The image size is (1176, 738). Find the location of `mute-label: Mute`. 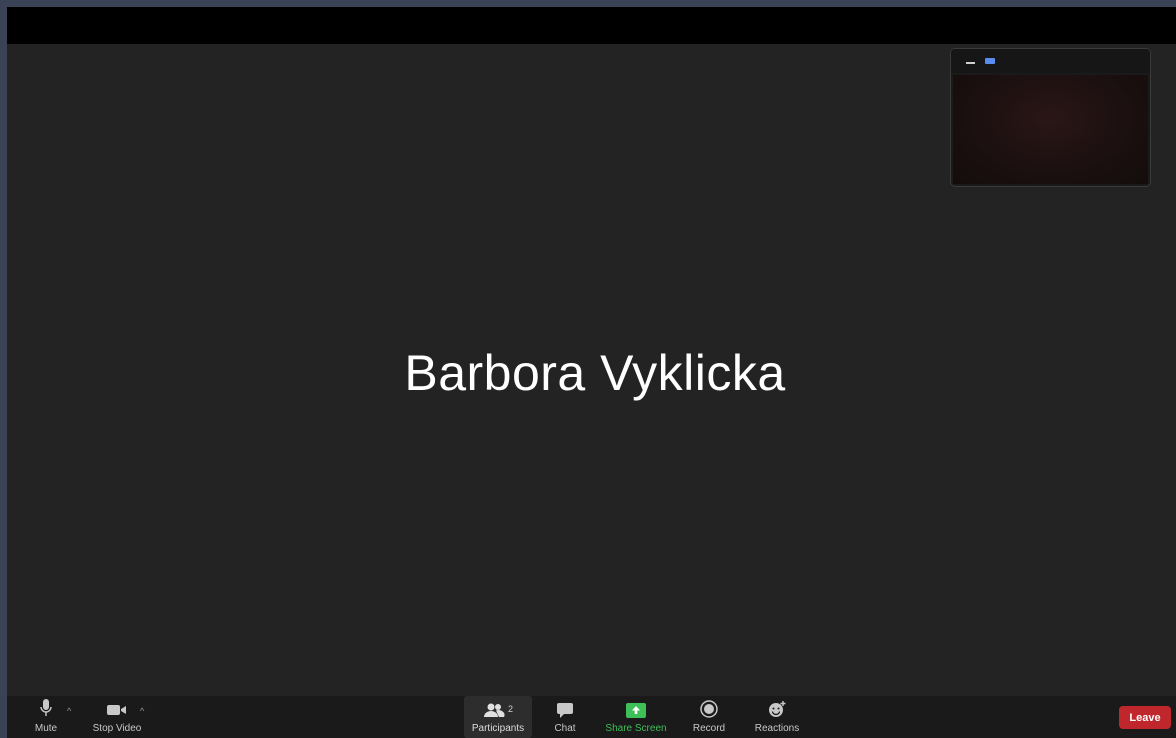

mute-label: Mute is located at coordinates (46, 728).